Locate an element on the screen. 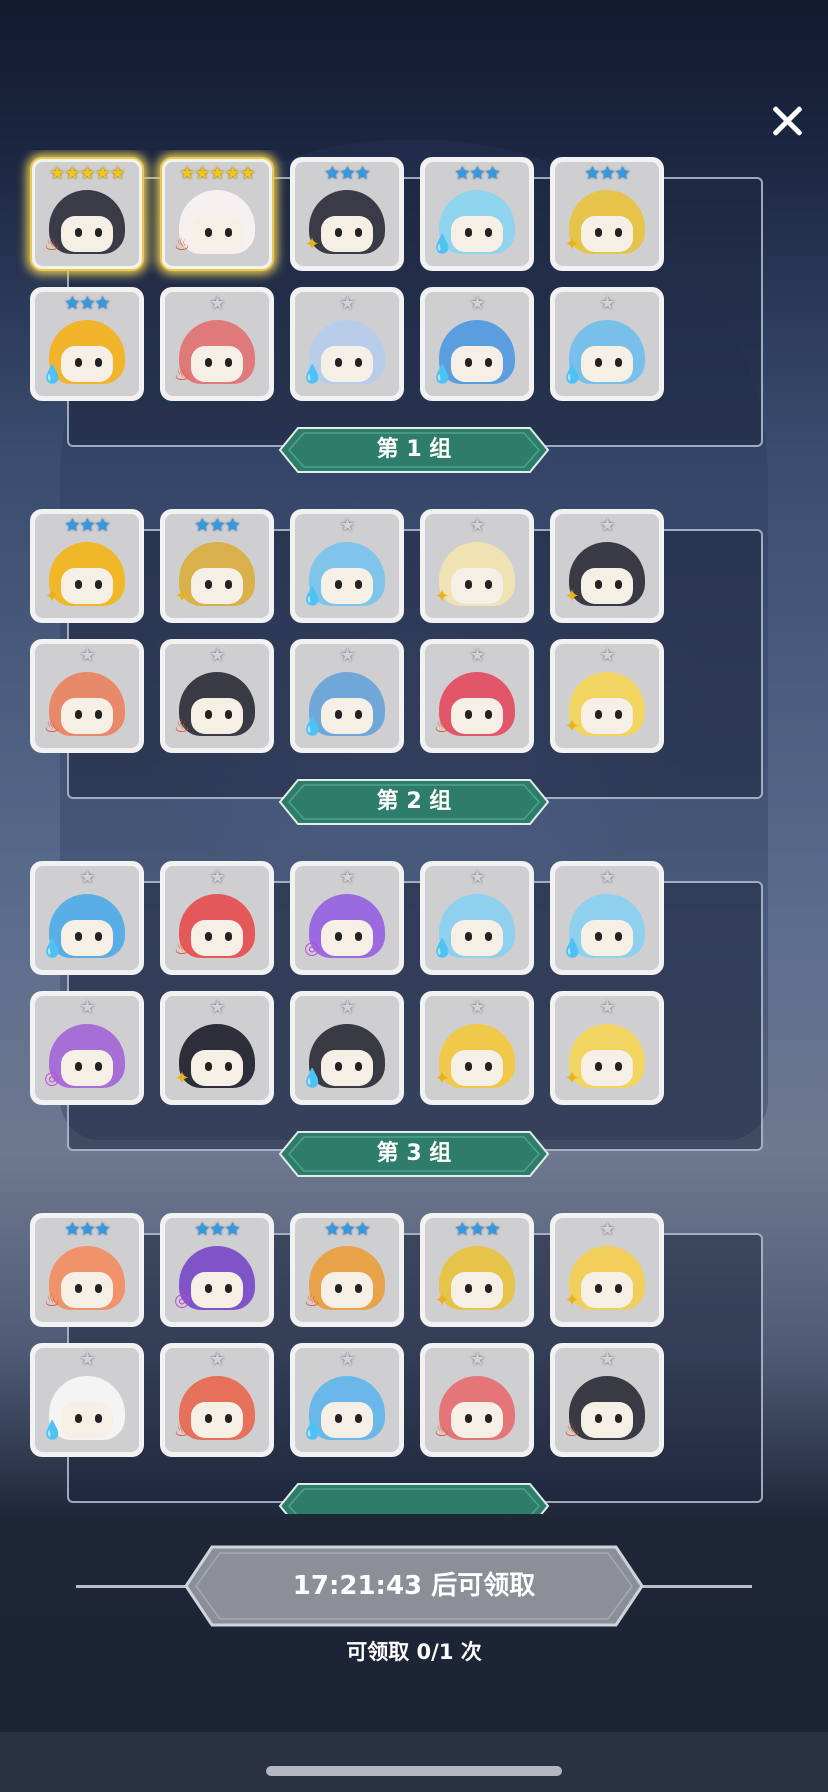 This screenshot has width=828, height=1792. group-banner: 第 2 组 is located at coordinates (414, 802).